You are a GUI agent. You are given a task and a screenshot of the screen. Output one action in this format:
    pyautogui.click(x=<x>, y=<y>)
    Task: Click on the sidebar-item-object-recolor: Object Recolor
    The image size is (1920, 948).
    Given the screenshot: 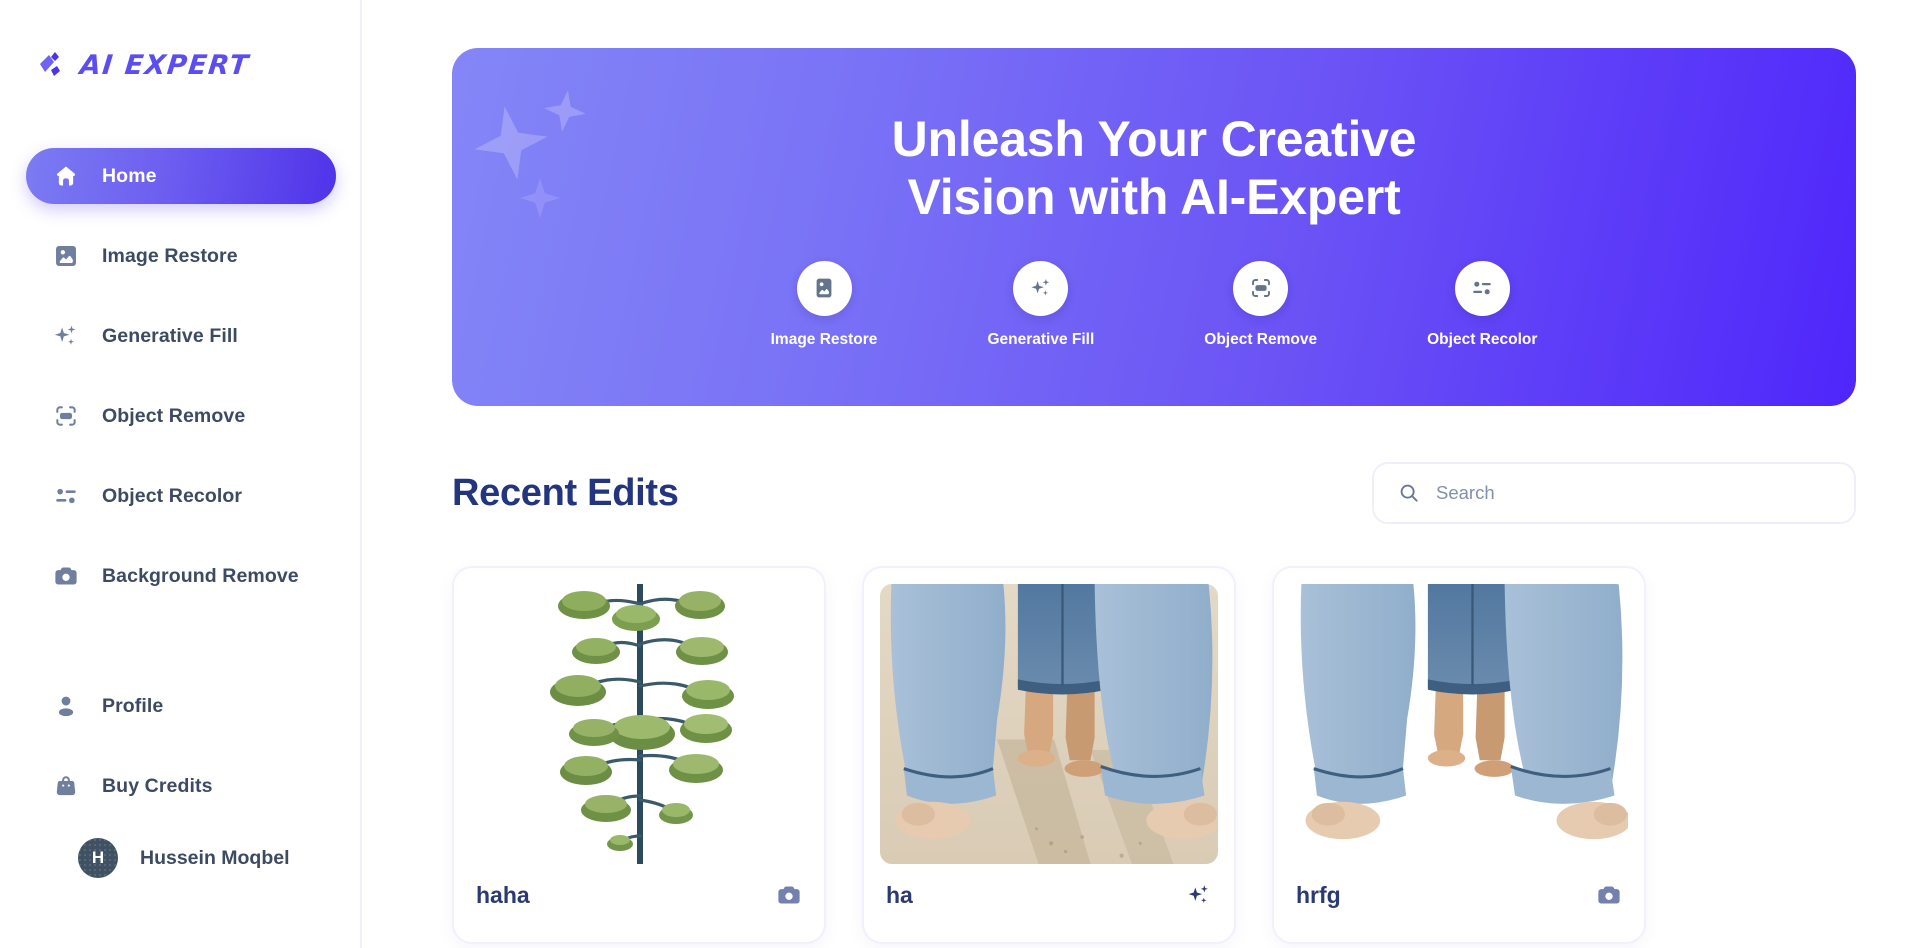 What is the action you would take?
    pyautogui.click(x=181, y=496)
    